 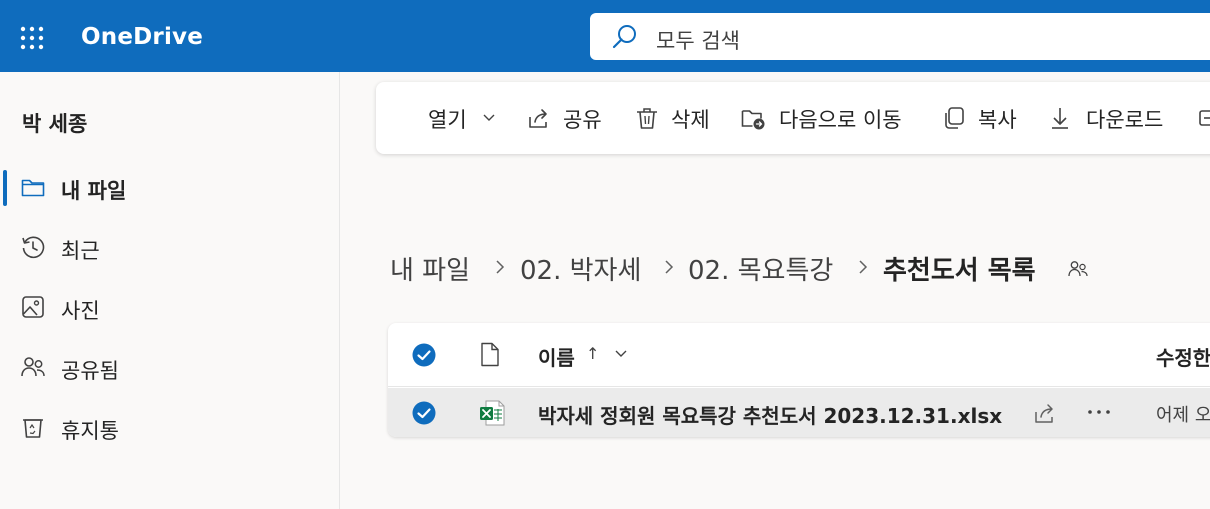 I want to click on list-header: 이름 ↑ 수정한, so click(x=799, y=355).